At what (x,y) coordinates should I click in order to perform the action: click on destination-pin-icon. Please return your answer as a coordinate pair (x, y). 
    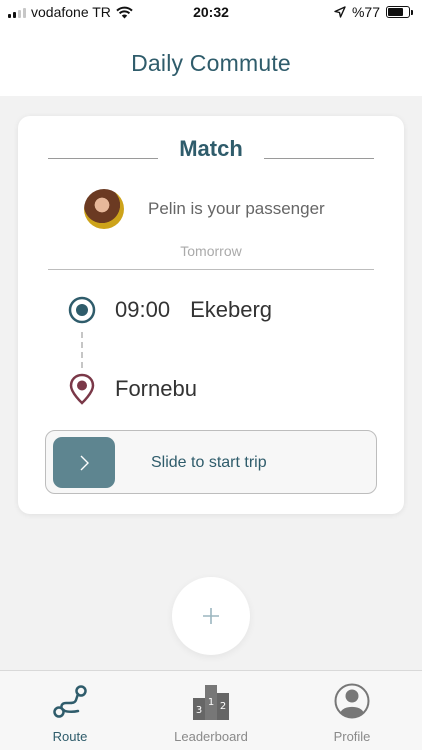
    Looking at the image, I should click on (82, 389).